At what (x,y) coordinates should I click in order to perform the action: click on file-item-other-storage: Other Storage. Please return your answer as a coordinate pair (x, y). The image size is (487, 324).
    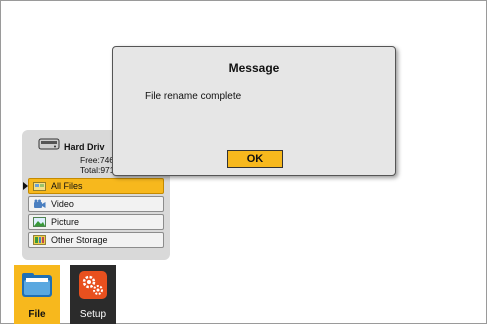
    Looking at the image, I should click on (96, 240).